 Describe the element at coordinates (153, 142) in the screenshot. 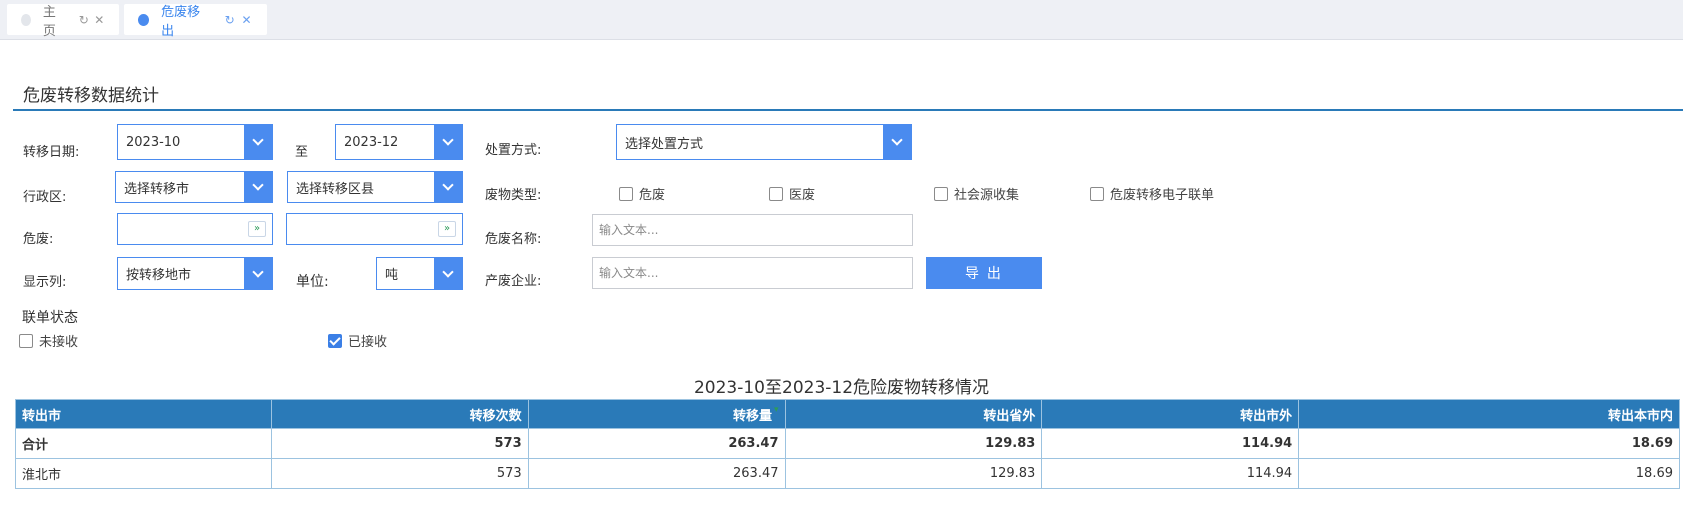

I see `date-from-value: 2023-10` at that location.